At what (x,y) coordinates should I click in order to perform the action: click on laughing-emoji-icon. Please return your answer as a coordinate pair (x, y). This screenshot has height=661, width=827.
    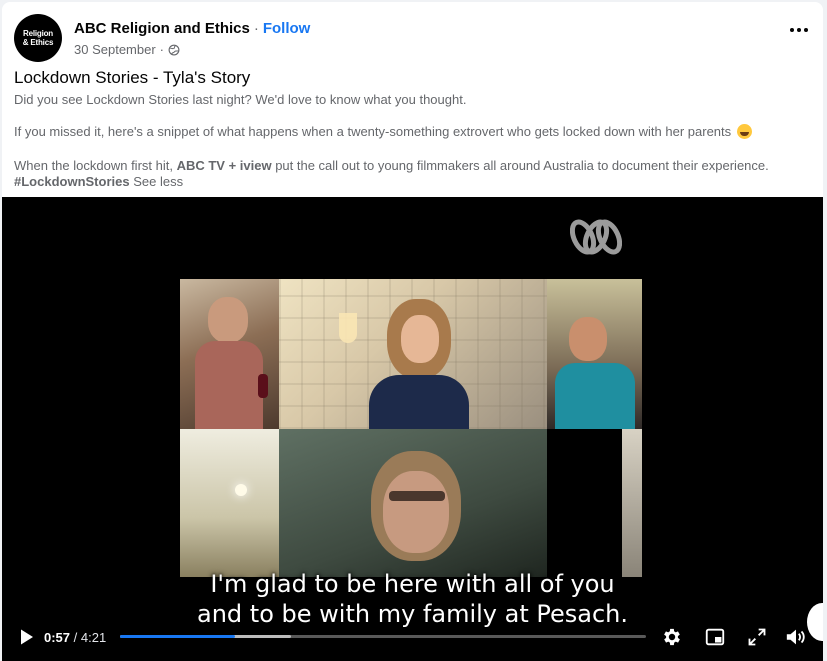
    Looking at the image, I should click on (744, 131).